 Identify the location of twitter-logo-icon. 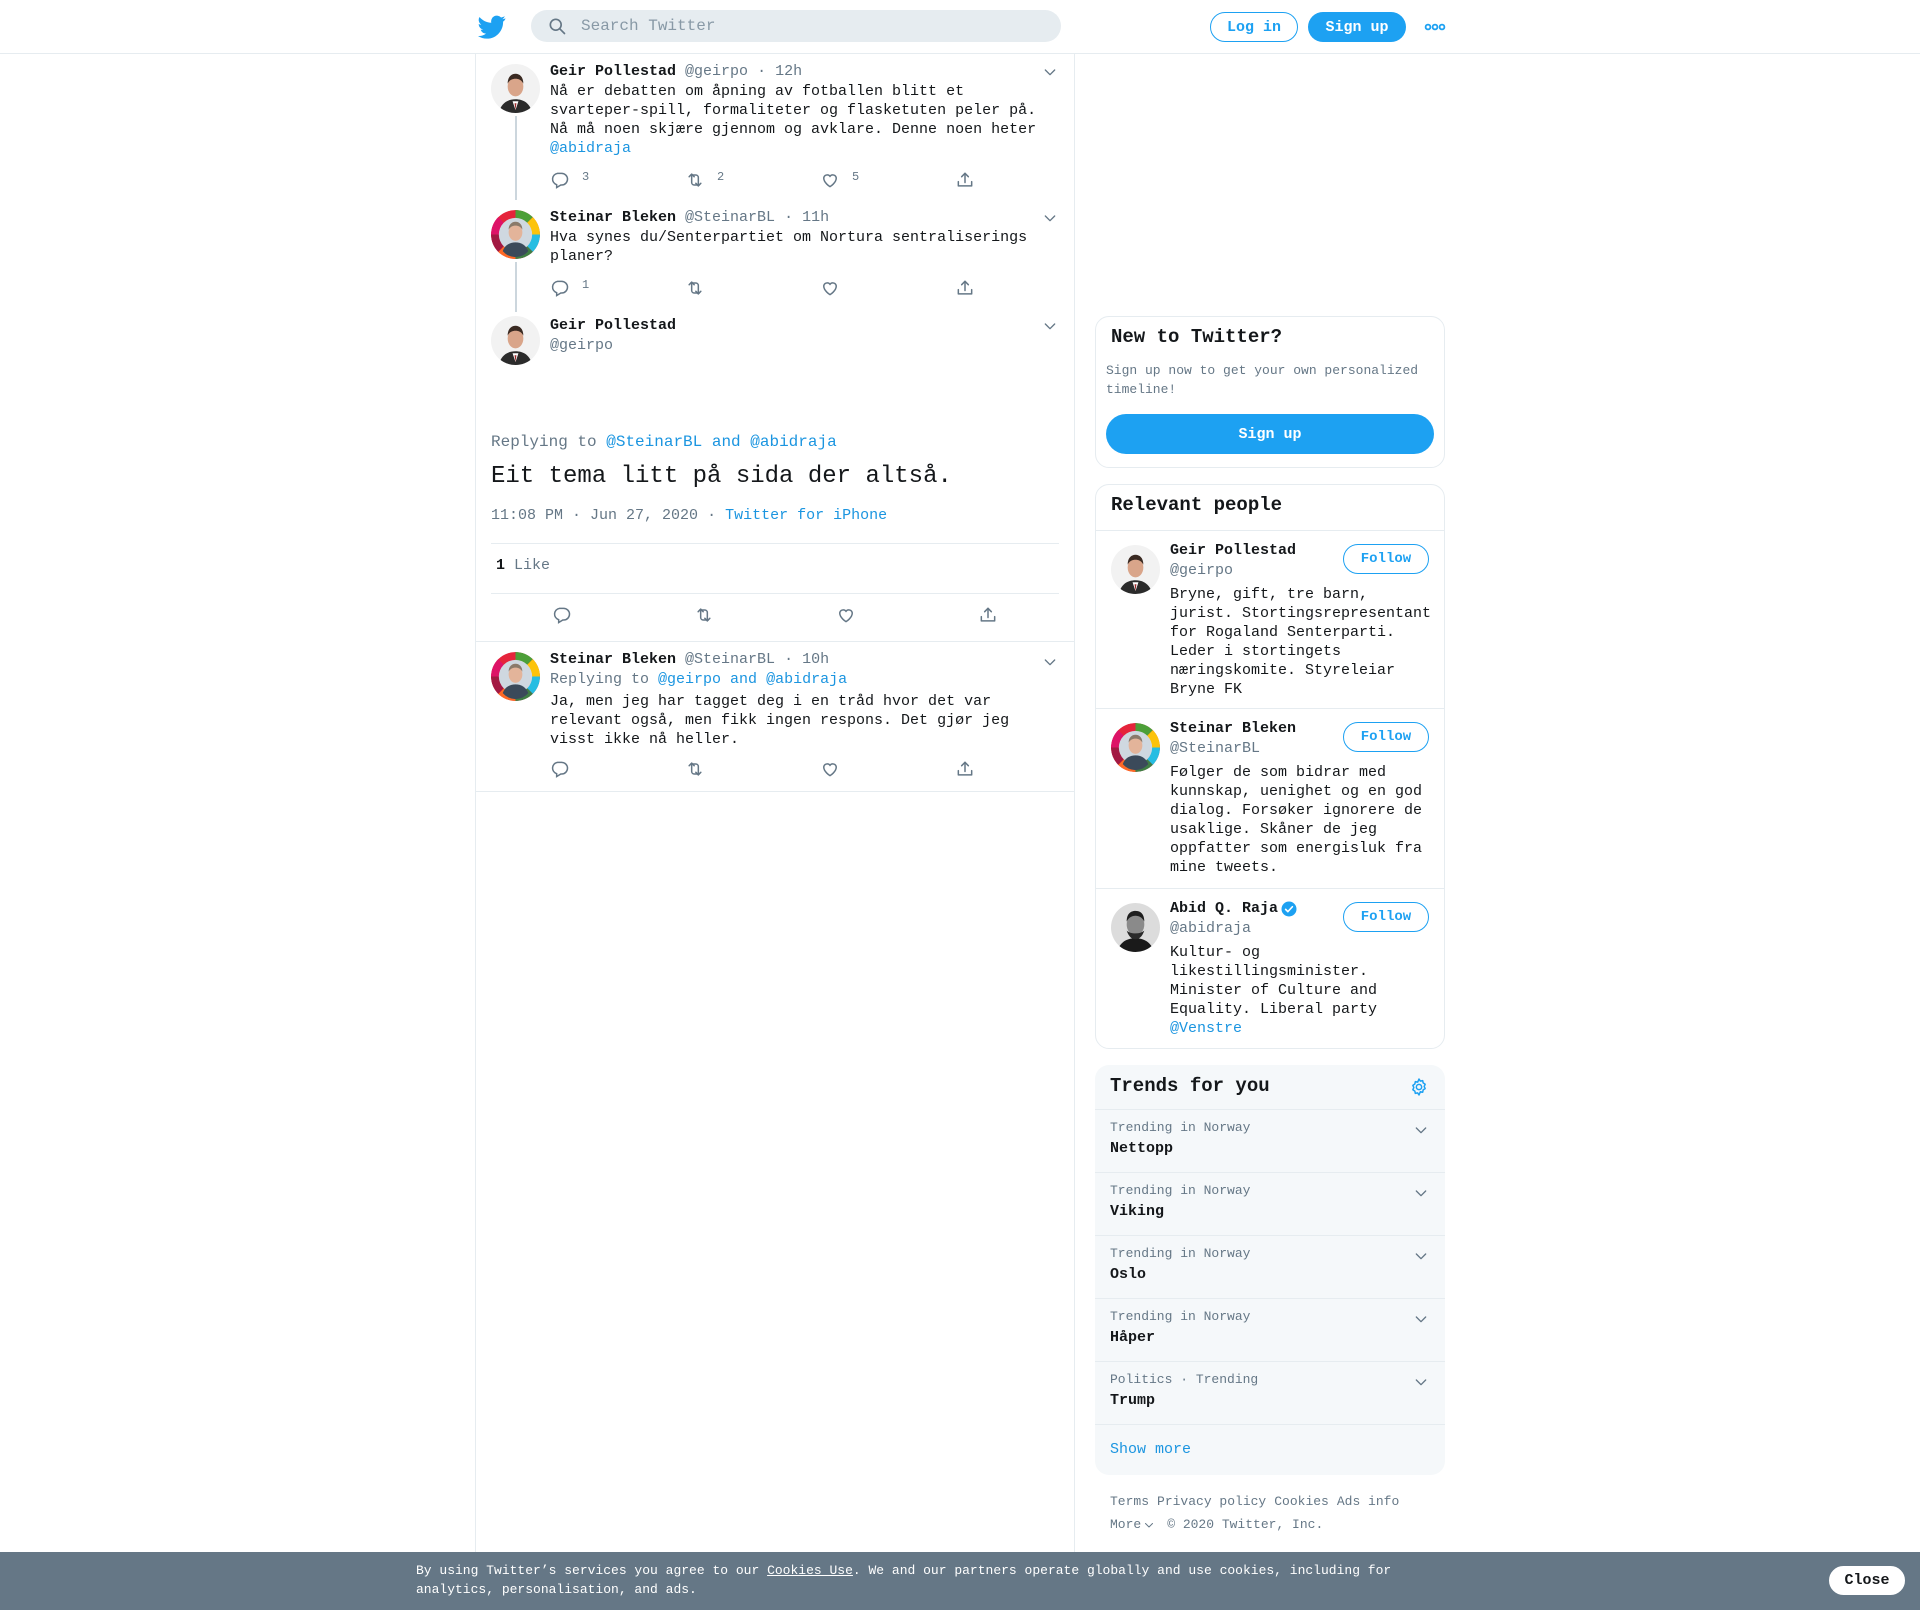
(492, 27).